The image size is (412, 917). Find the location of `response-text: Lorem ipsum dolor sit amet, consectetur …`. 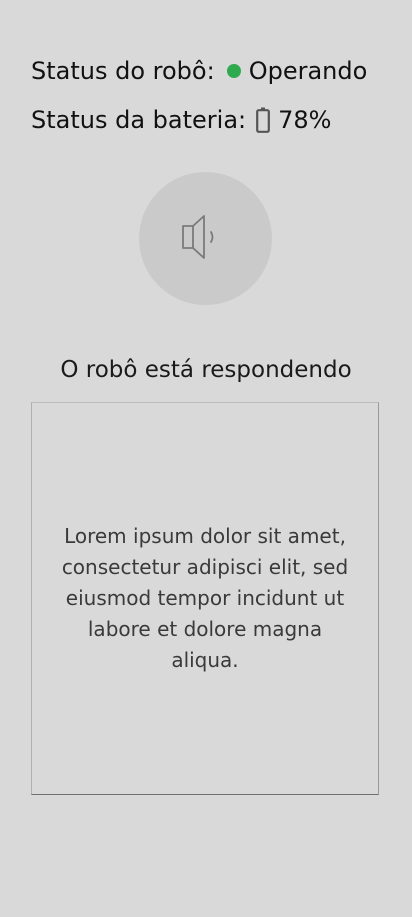

response-text: Lorem ipsum dolor sit amet, consectetur … is located at coordinates (205, 598).